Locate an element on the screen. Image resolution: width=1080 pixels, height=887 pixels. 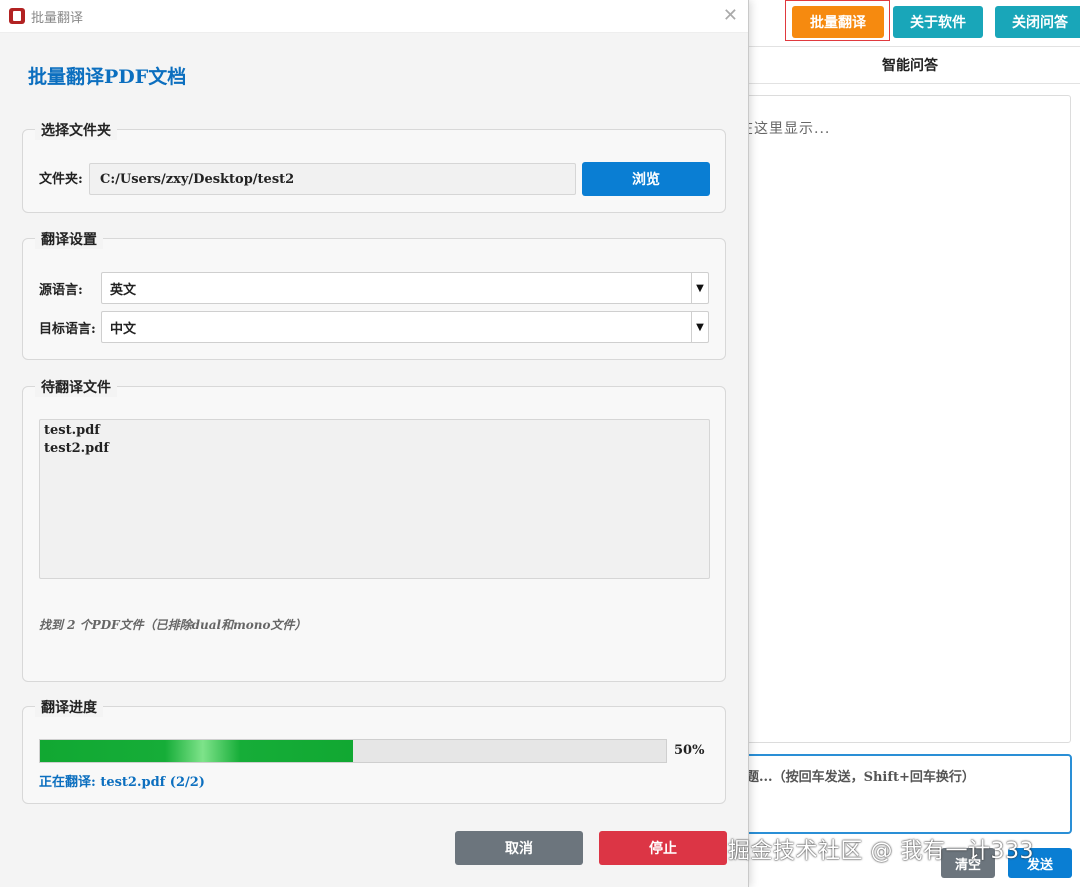
translation-settings-group: 翻译设置 源语言: 英文 ▼ 目标语言: 中文 ▼ is located at coordinates (374, 294).